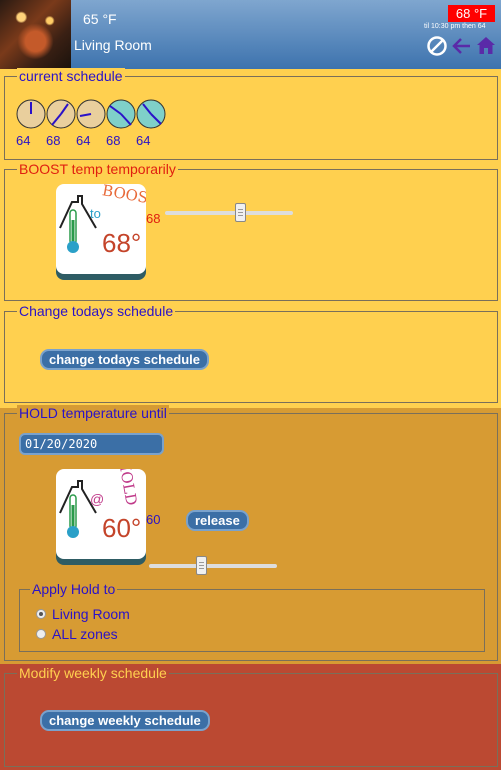  I want to click on hold-legend: HOLD temperature until, so click(93, 413).